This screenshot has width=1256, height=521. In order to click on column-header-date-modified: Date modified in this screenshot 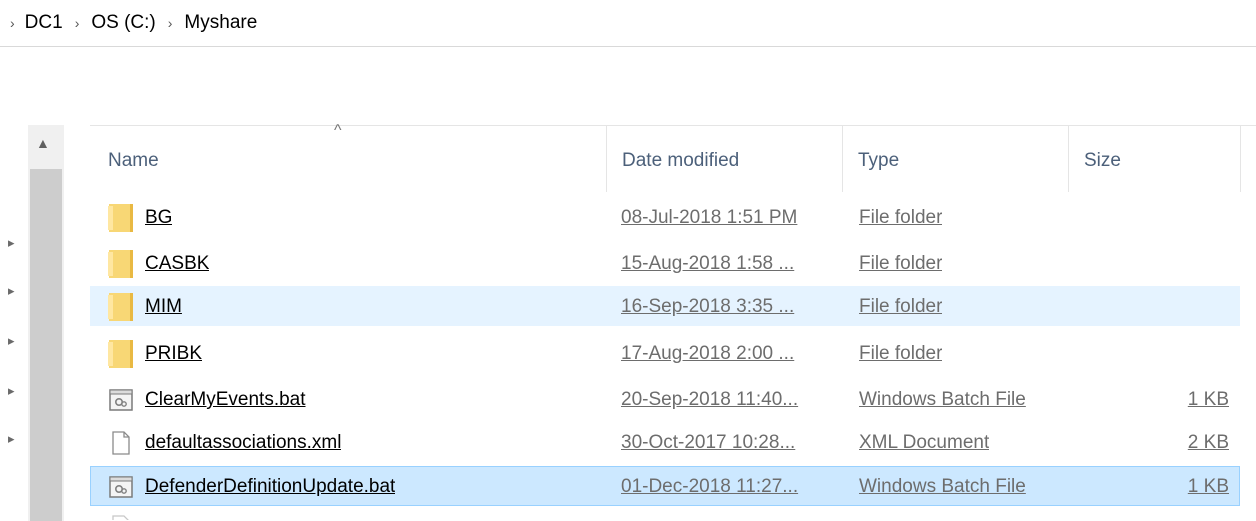, I will do `click(680, 161)`.